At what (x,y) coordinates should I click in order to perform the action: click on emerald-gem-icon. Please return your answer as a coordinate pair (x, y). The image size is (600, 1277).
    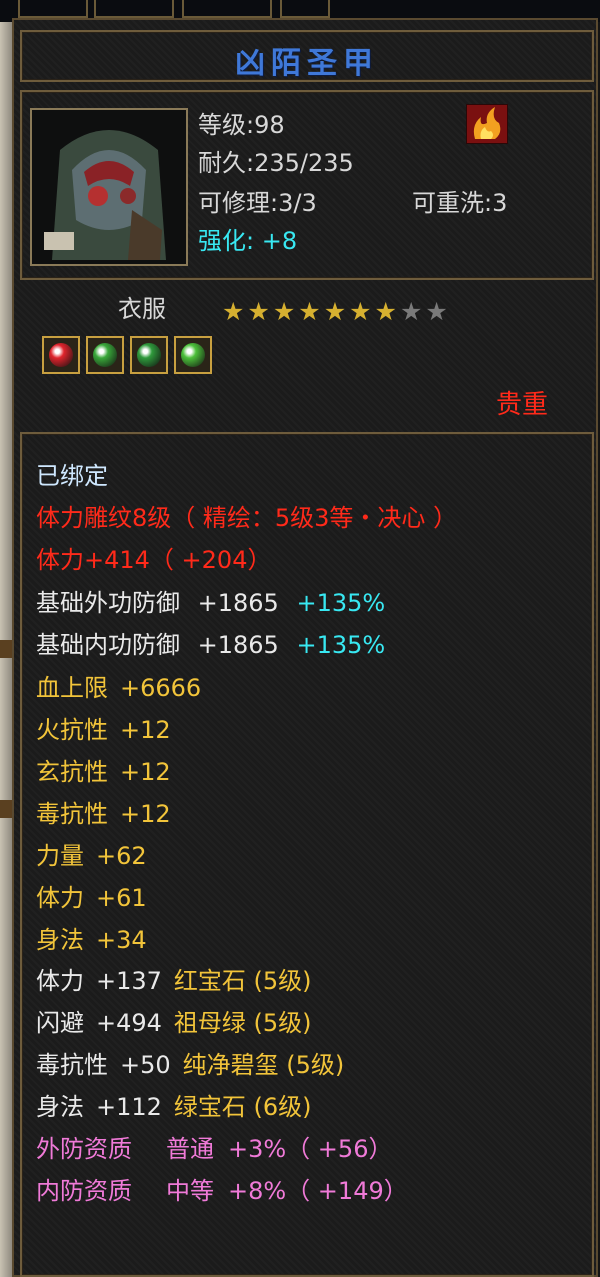
    Looking at the image, I should click on (105, 355).